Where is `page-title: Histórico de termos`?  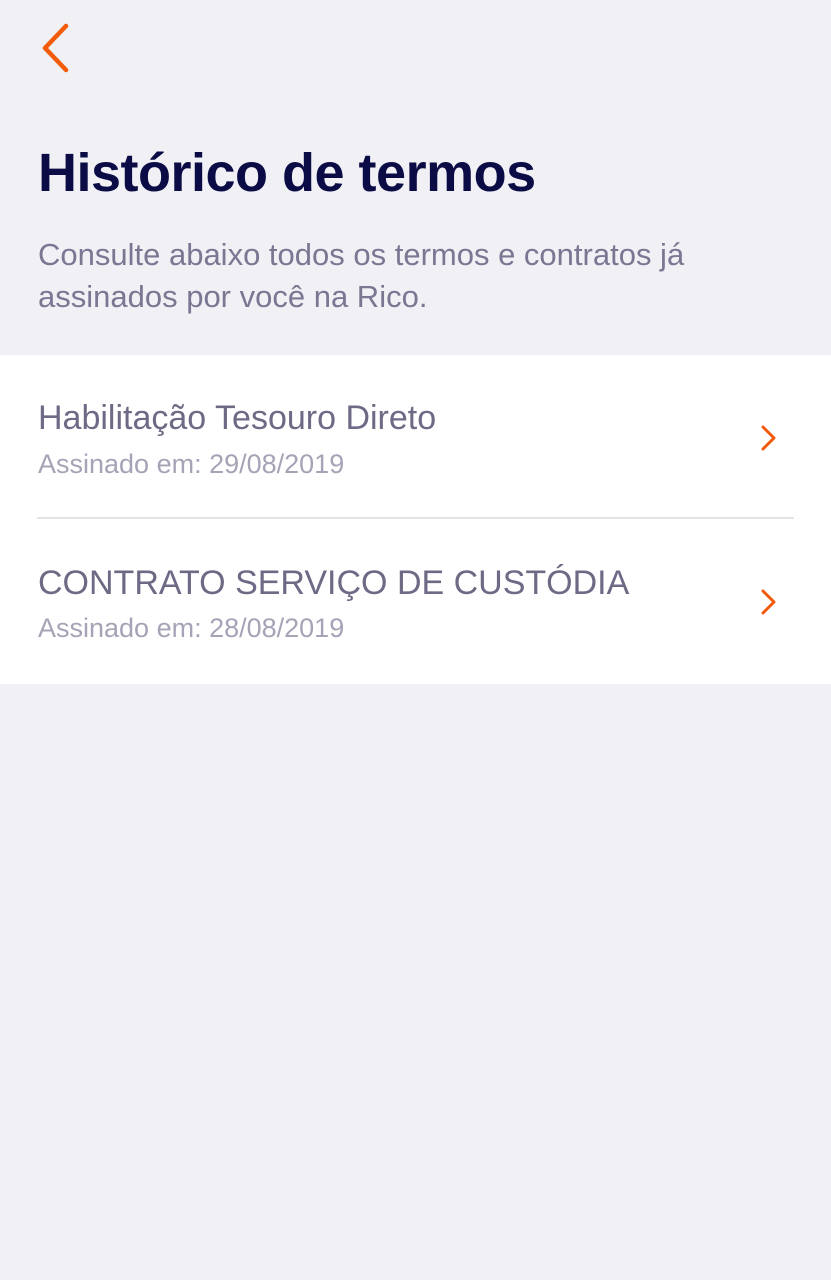 page-title: Histórico de termos is located at coordinates (287, 173).